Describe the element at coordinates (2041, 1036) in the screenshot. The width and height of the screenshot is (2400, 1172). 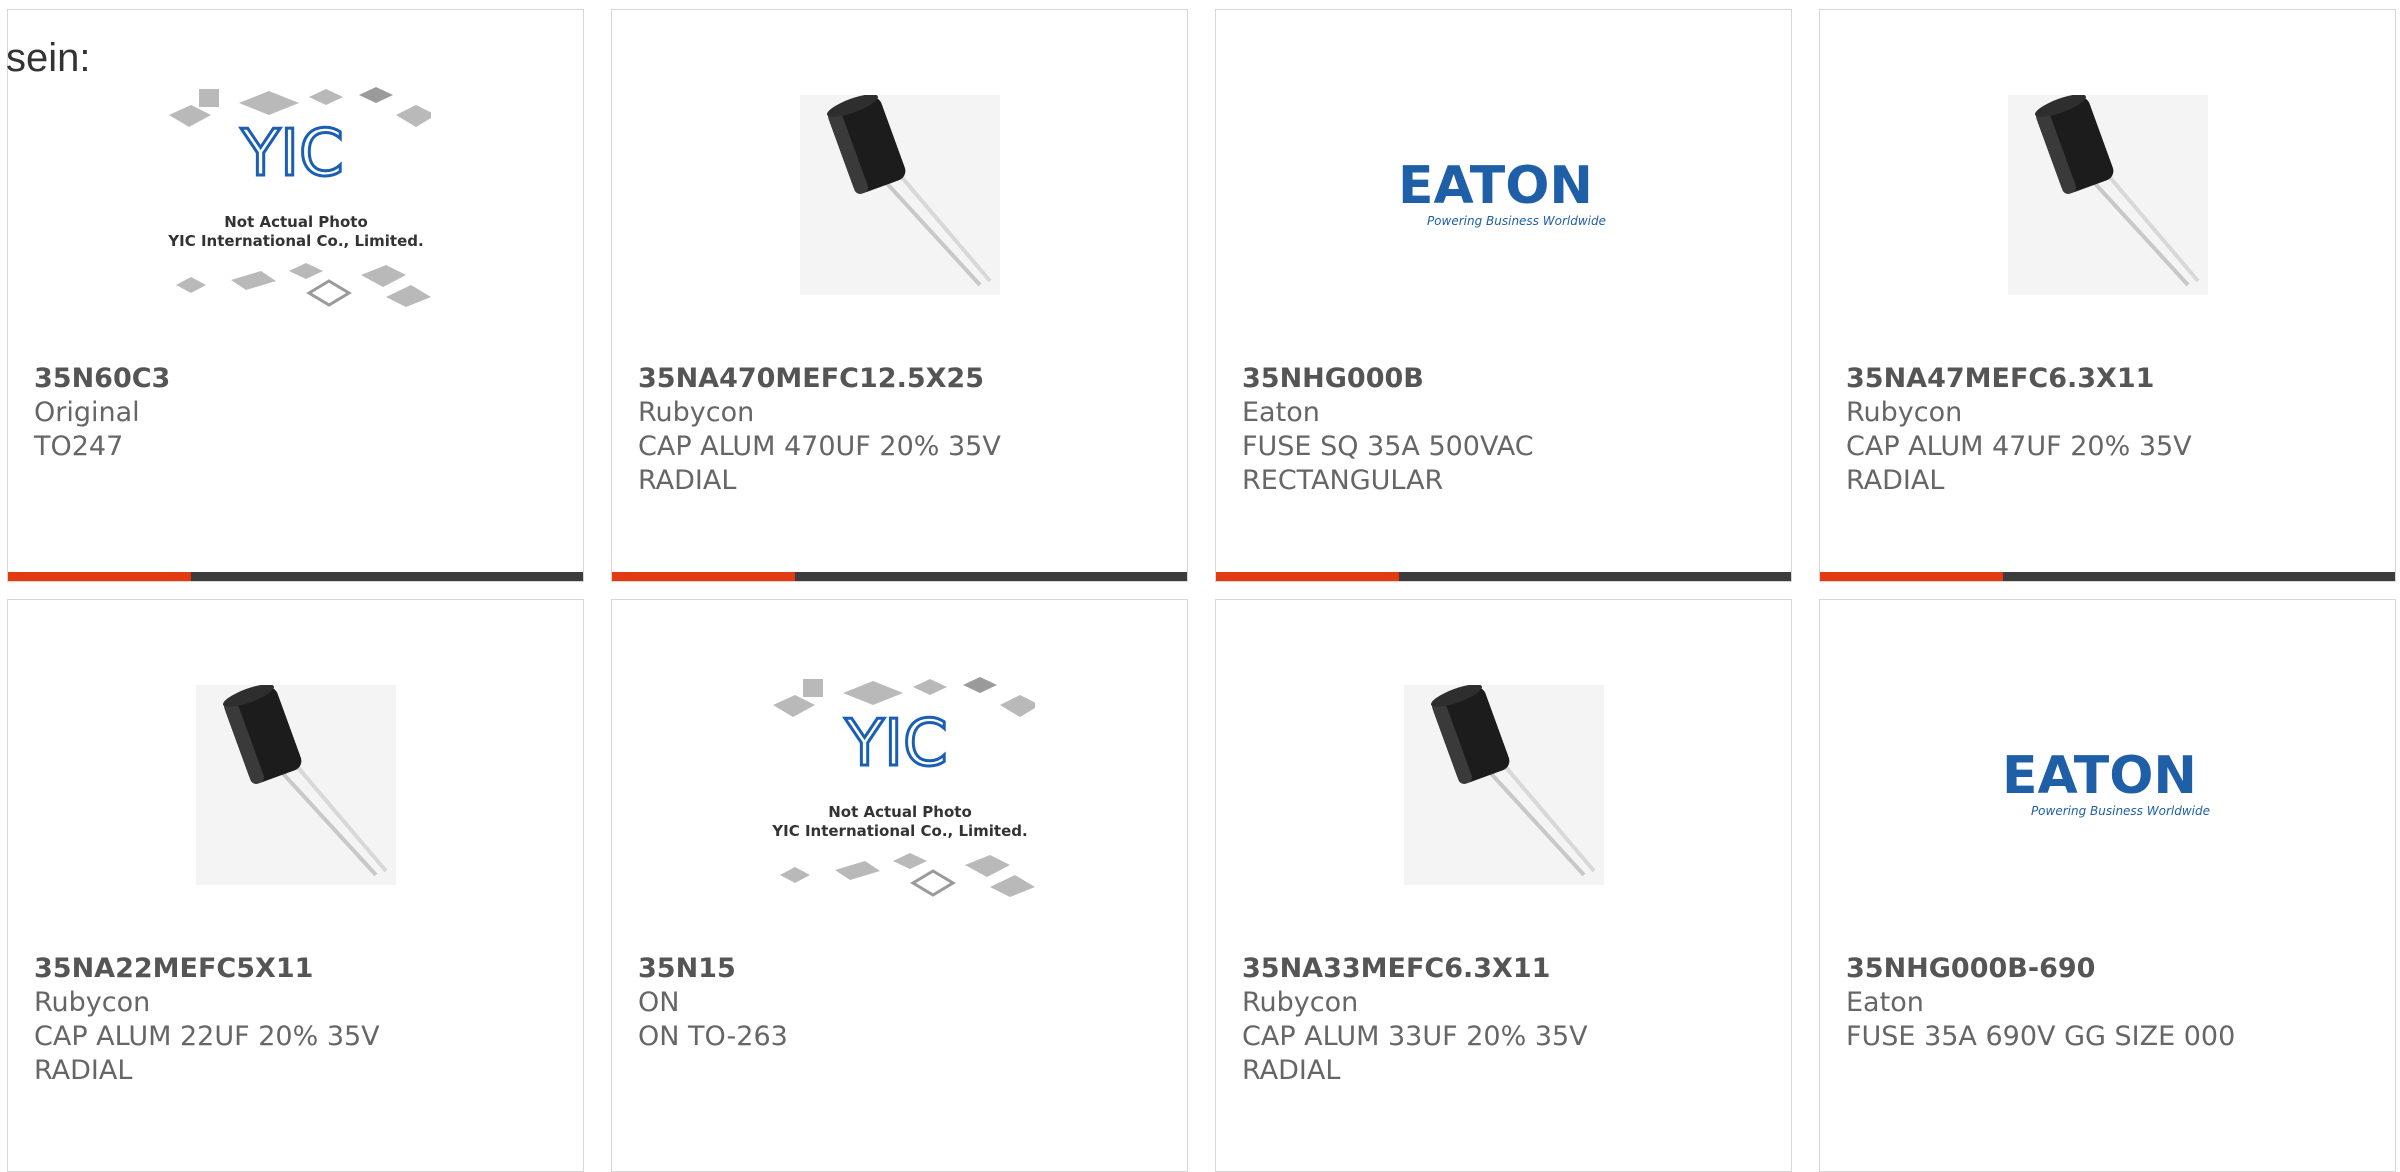
I see `description: FUSE 35A 690V GG SIZE 000` at that location.